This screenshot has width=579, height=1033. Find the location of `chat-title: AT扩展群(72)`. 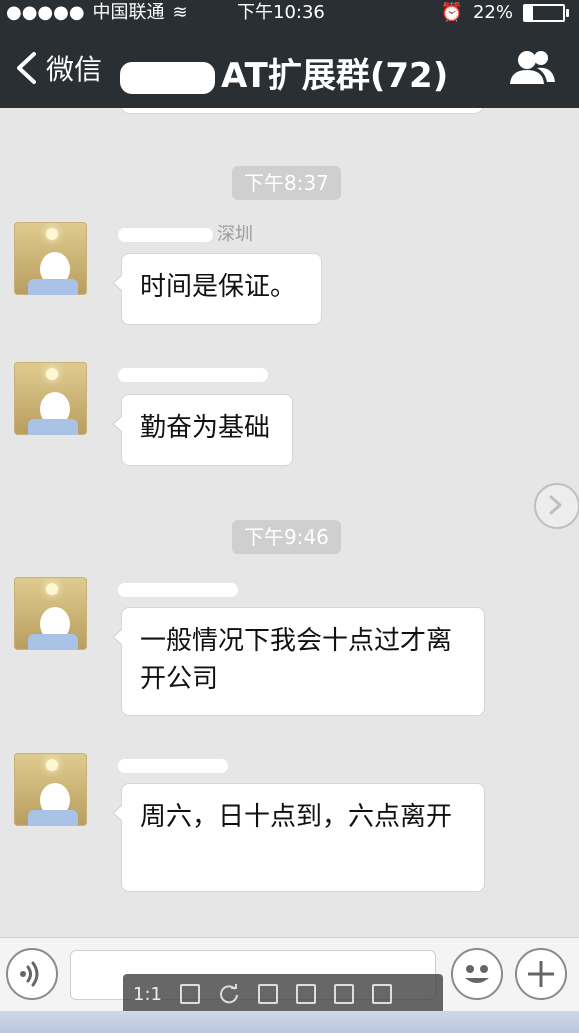

chat-title: AT扩展群(72) is located at coordinates (284, 72).